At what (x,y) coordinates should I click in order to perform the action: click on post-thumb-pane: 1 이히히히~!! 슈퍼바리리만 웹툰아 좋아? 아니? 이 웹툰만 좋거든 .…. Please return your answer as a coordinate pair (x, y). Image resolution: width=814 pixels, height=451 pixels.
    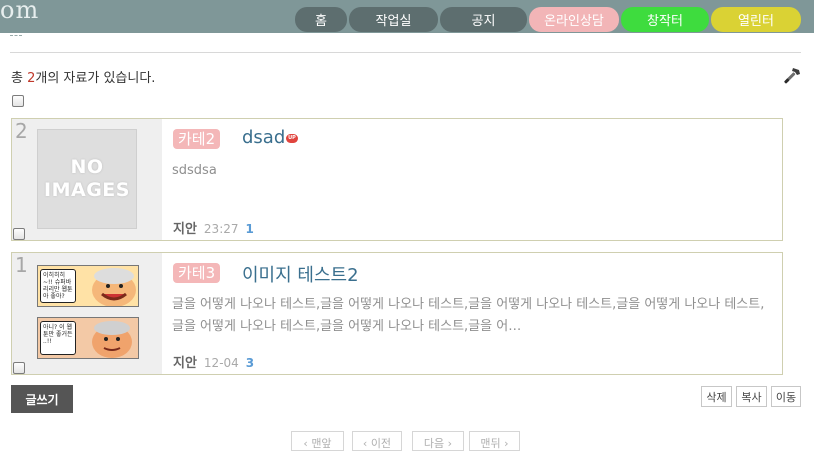
    Looking at the image, I should click on (87, 313).